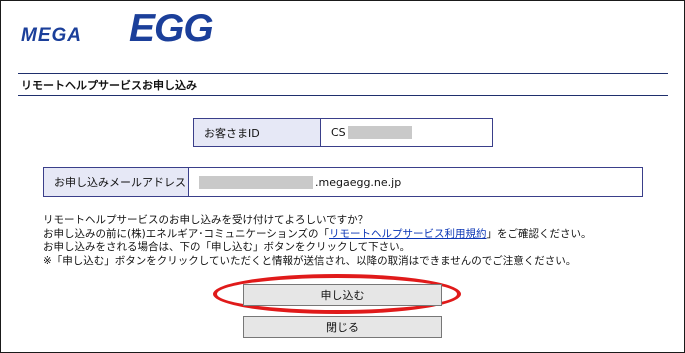 Image resolution: width=685 pixels, height=353 pixels. I want to click on email-value: .megaegg.ne.jp, so click(415, 182).